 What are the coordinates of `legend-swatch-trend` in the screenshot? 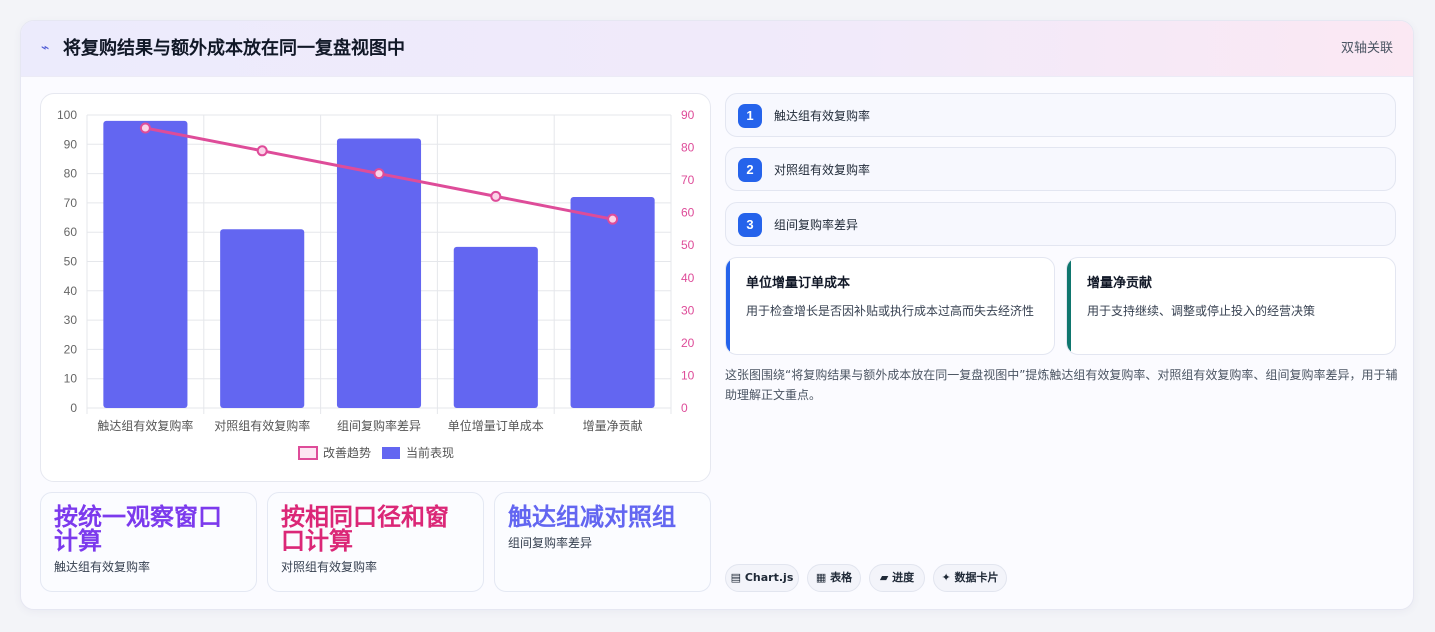 It's located at (308, 453).